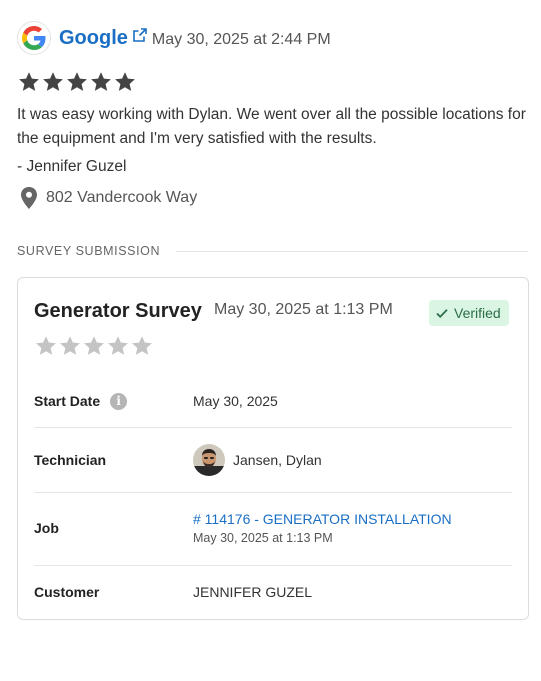 This screenshot has width=541, height=681. I want to click on google-source-link: Google, so click(103, 38).